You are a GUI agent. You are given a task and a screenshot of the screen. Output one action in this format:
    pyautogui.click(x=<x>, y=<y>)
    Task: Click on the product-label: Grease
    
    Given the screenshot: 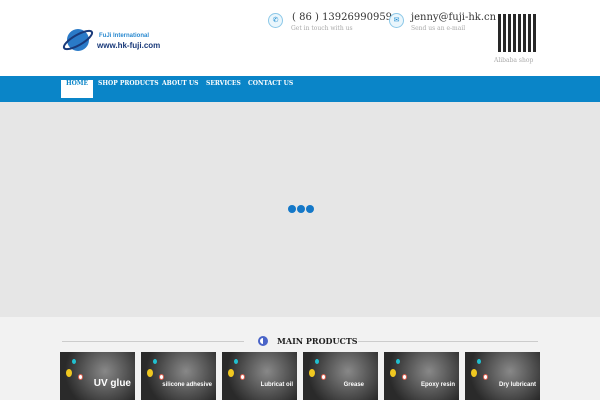 What is the action you would take?
    pyautogui.click(x=353, y=385)
    